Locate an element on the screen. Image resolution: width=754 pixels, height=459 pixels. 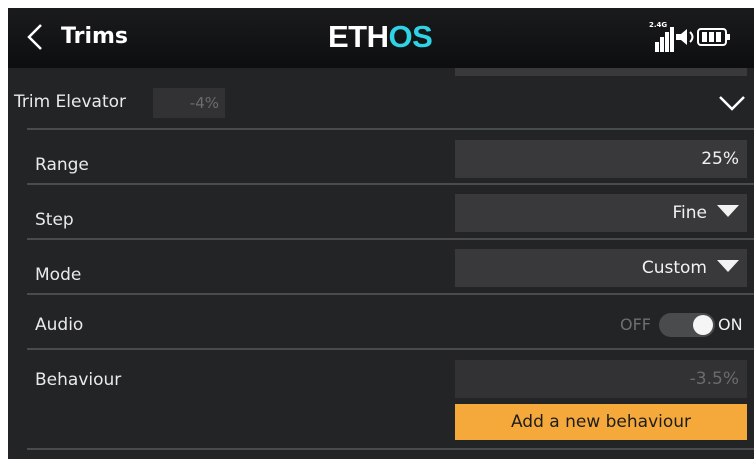
behaviour-value-field: -3.5% is located at coordinates (601, 379).